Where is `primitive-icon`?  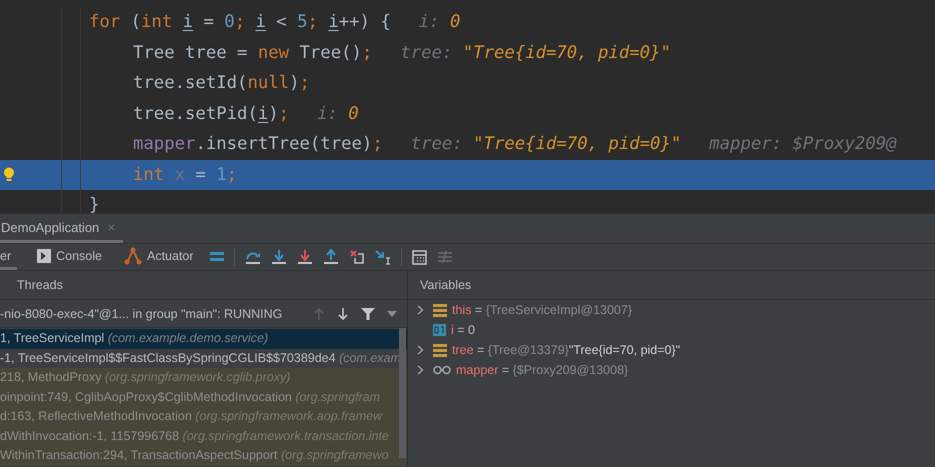 primitive-icon is located at coordinates (439, 330).